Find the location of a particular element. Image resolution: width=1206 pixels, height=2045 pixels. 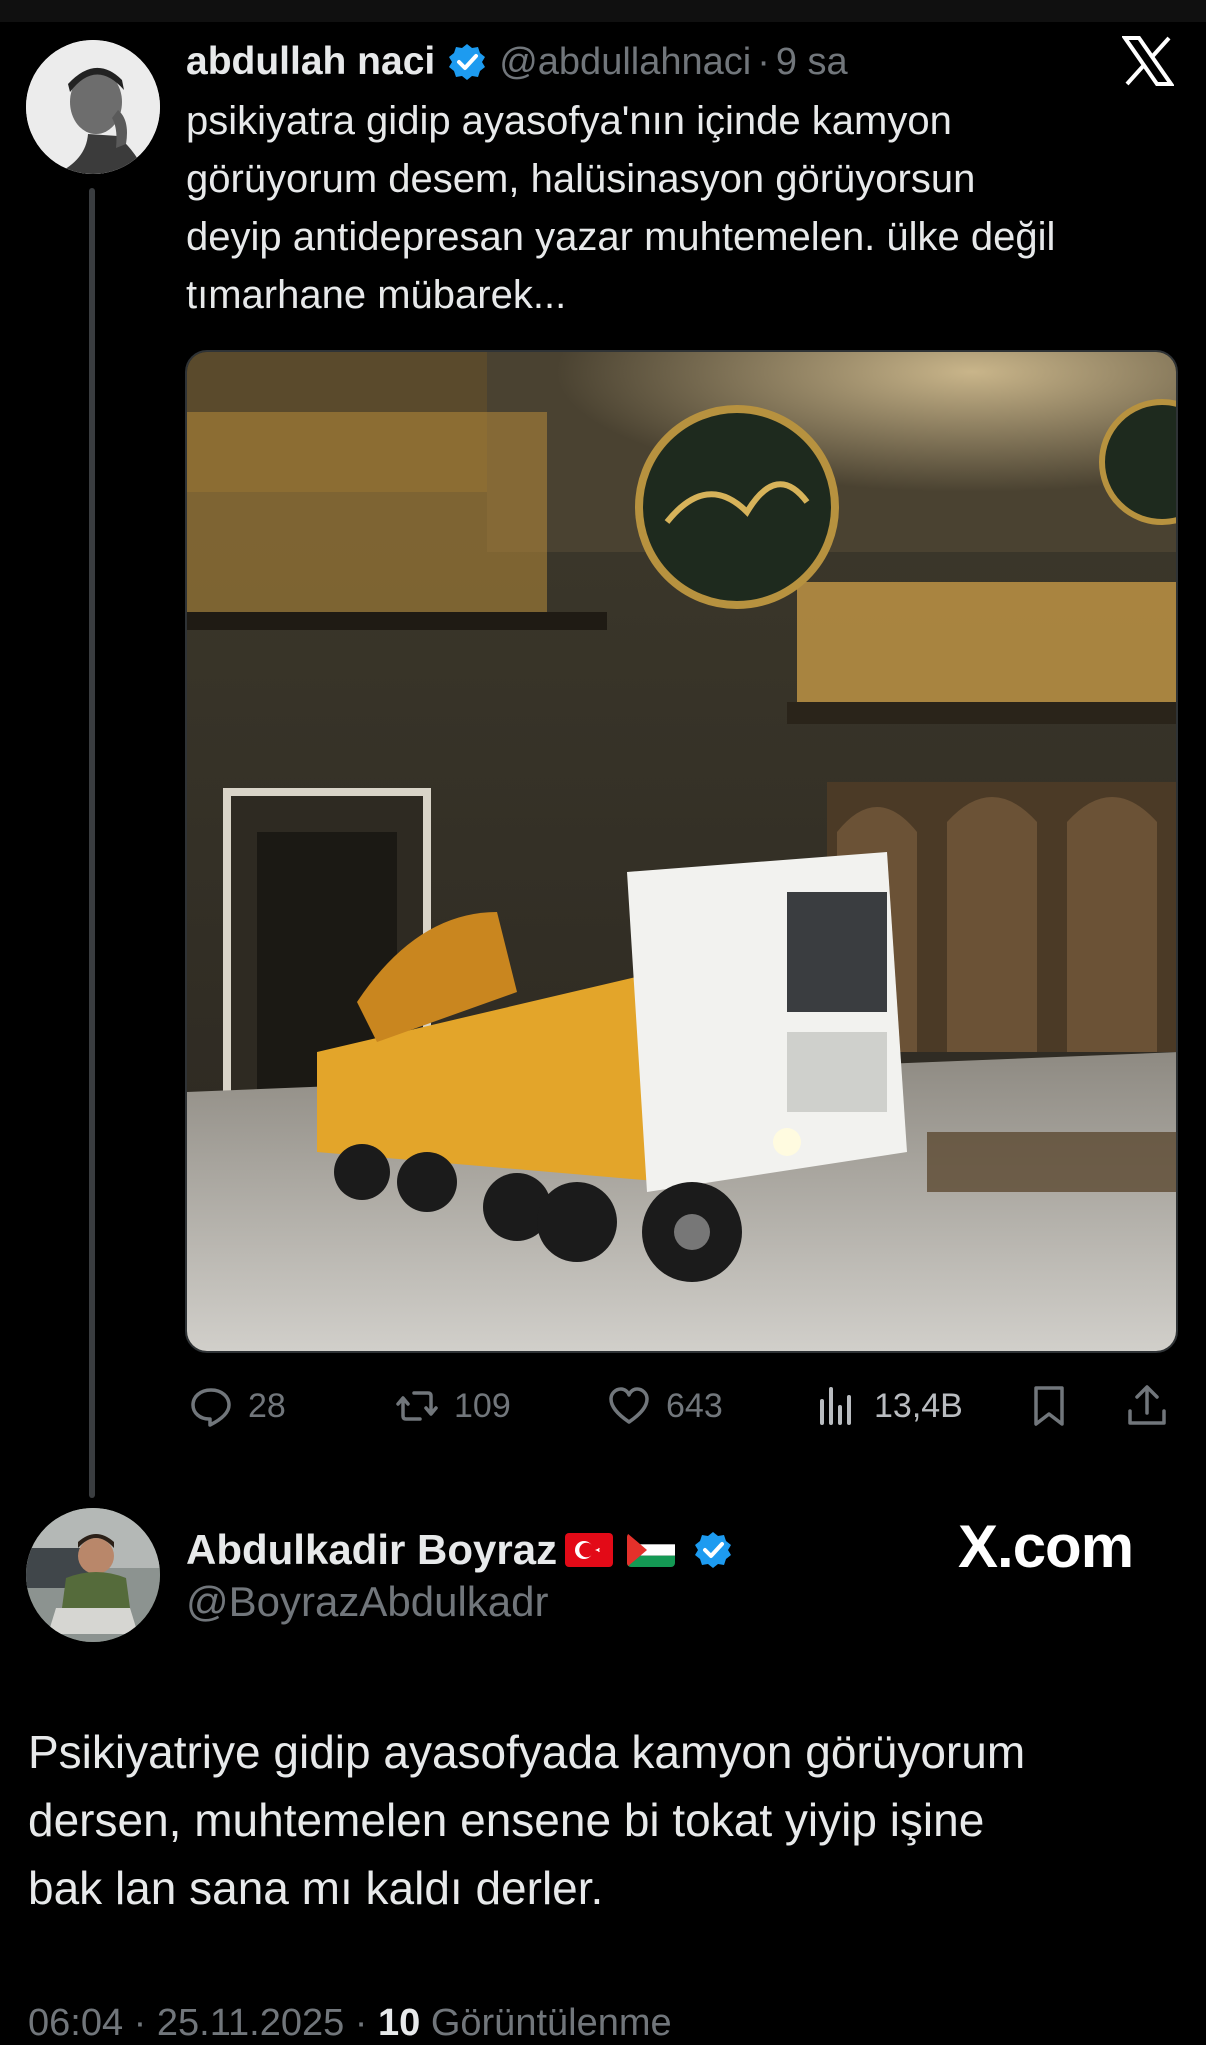

main-tweet-header: Abdulkadir Boyraz is located at coordinates (459, 1550).